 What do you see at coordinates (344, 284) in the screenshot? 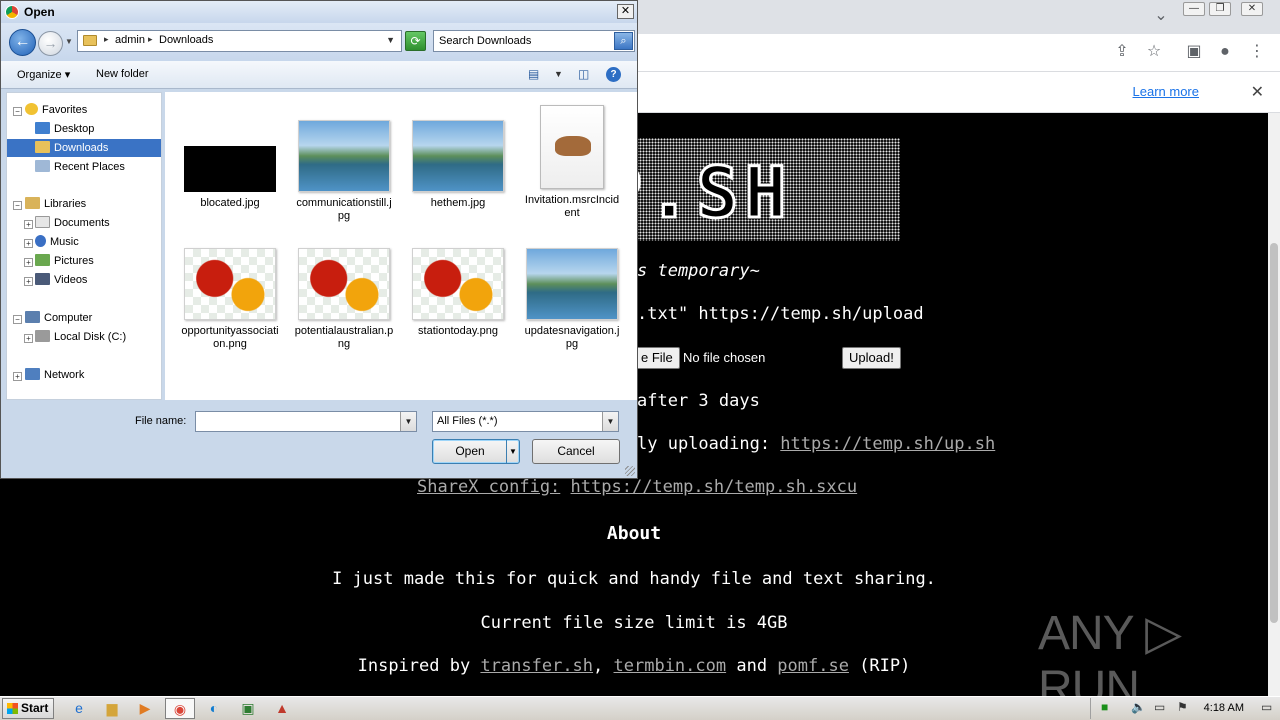
I see `image-thumbnail` at bounding box center [344, 284].